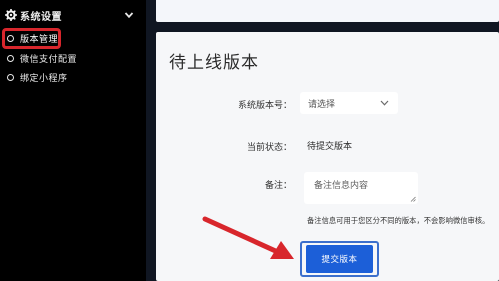  What do you see at coordinates (73, 16) in the screenshot?
I see `sidebar-group-system-settings: 系统设置` at bounding box center [73, 16].